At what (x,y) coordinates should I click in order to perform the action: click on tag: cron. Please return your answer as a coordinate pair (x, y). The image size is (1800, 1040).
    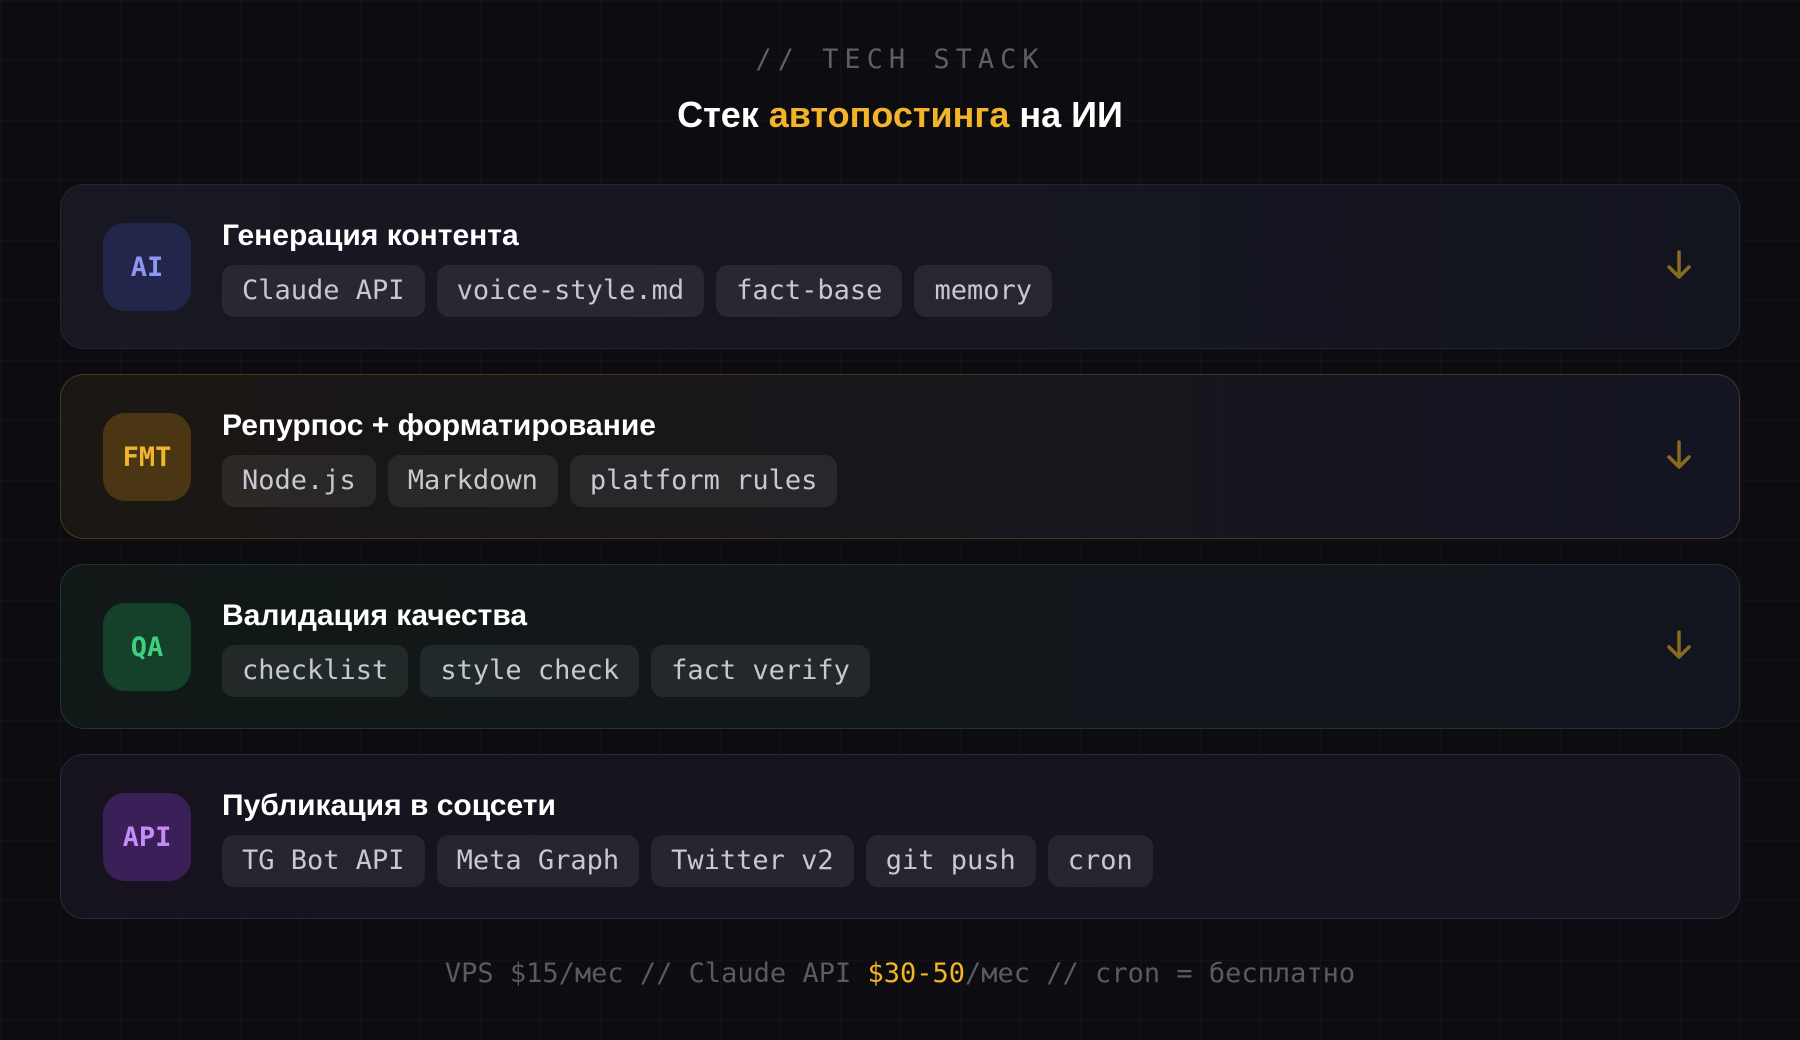
    Looking at the image, I should click on (1100, 861).